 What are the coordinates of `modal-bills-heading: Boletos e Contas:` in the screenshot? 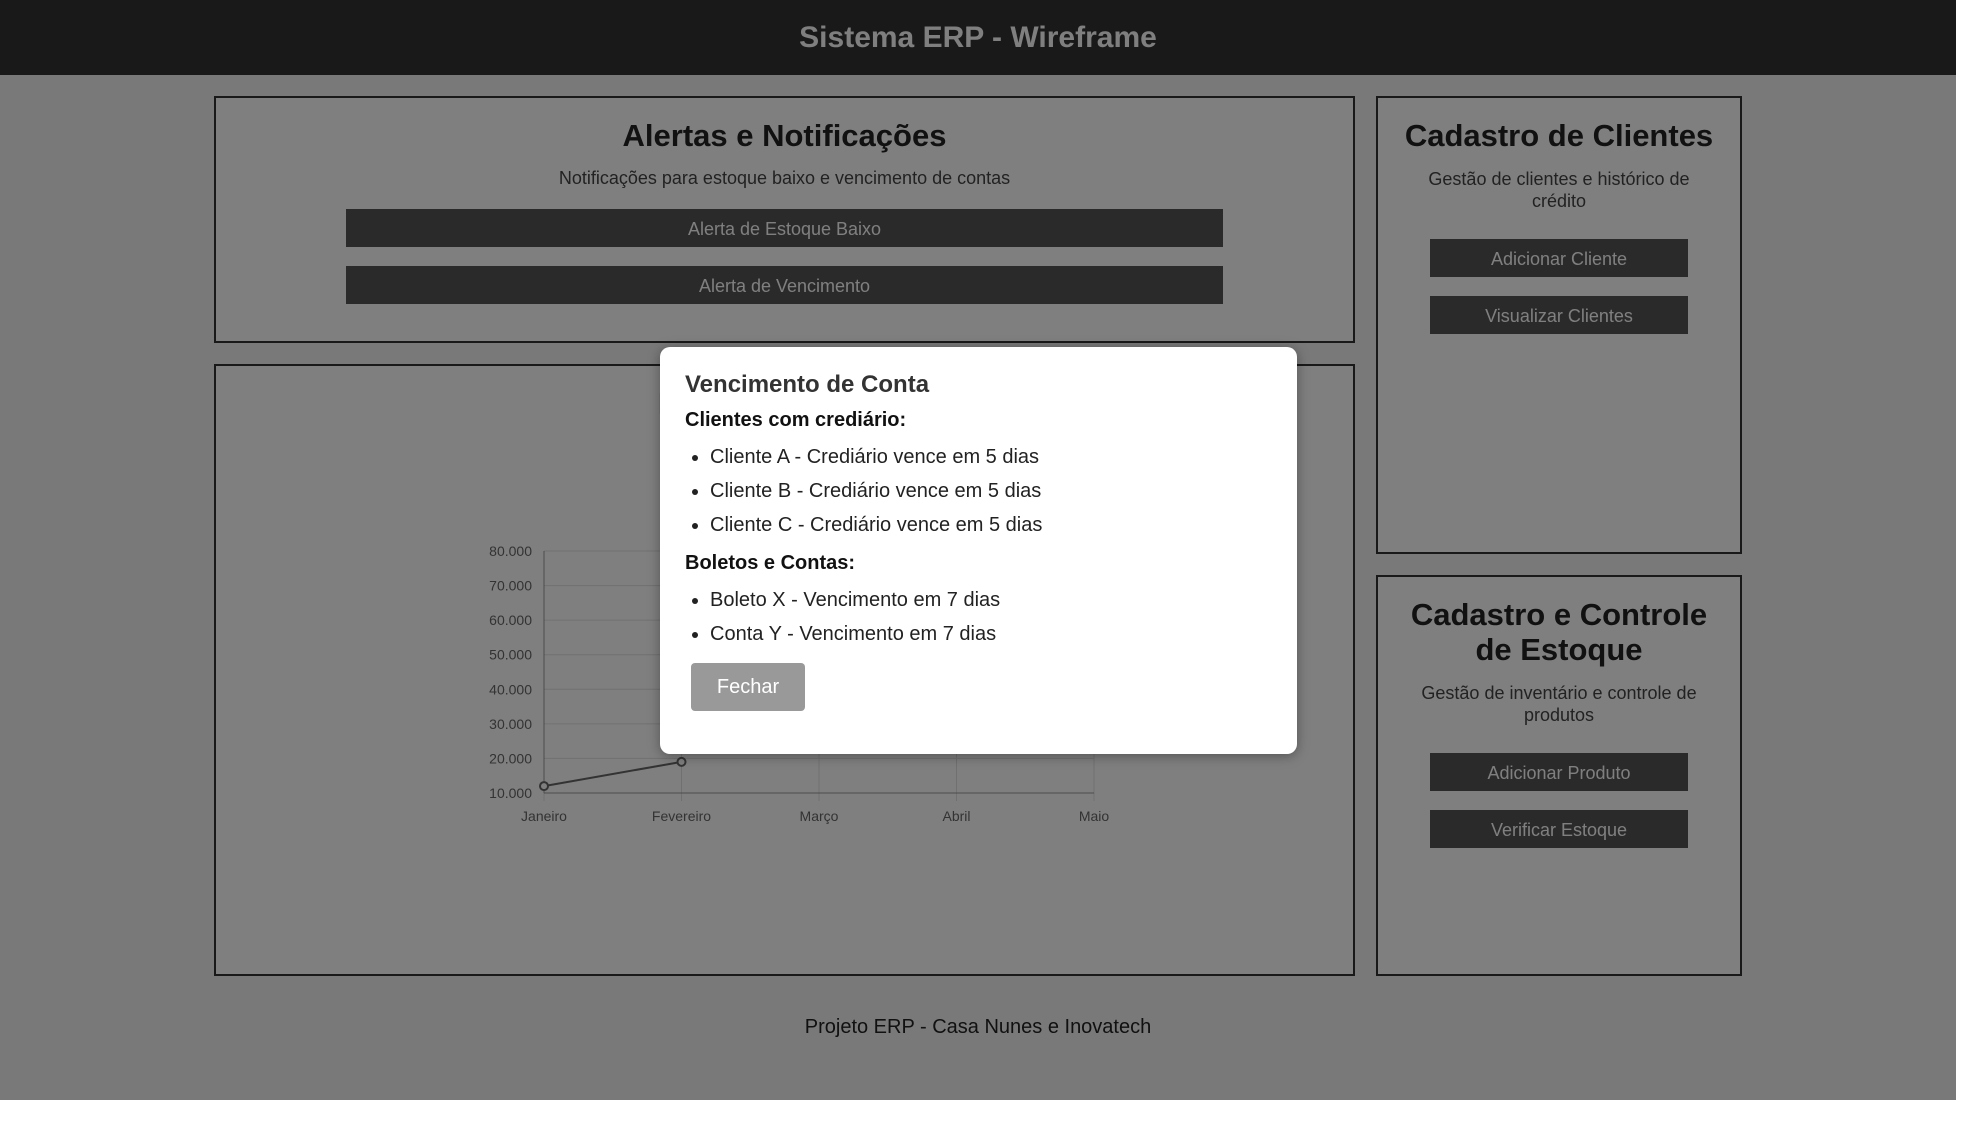 It's located at (770, 563).